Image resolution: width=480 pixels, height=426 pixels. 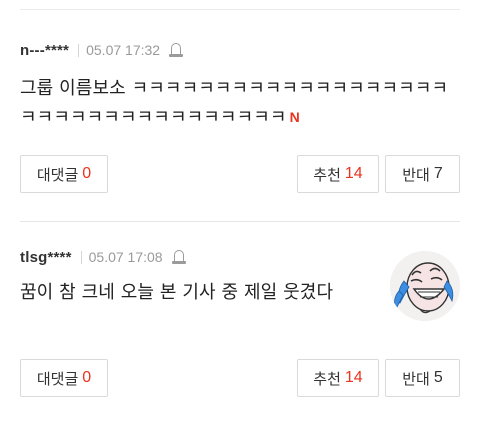 I want to click on laughing-face-icon, so click(x=425, y=286).